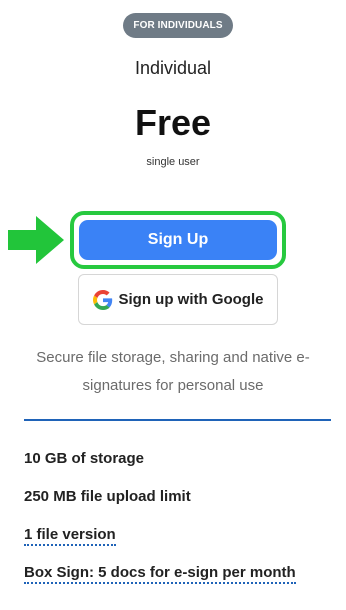 Image resolution: width=346 pixels, height=610 pixels. What do you see at coordinates (107, 496) in the screenshot?
I see `feature-upload-limit: 250 MB file upload limit` at bounding box center [107, 496].